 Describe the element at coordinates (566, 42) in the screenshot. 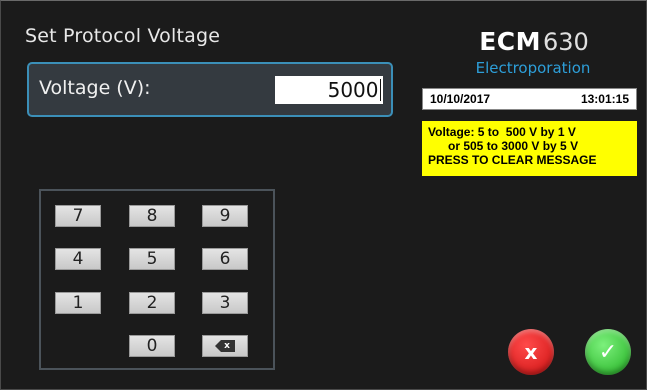

I see `brand-model: 630` at that location.